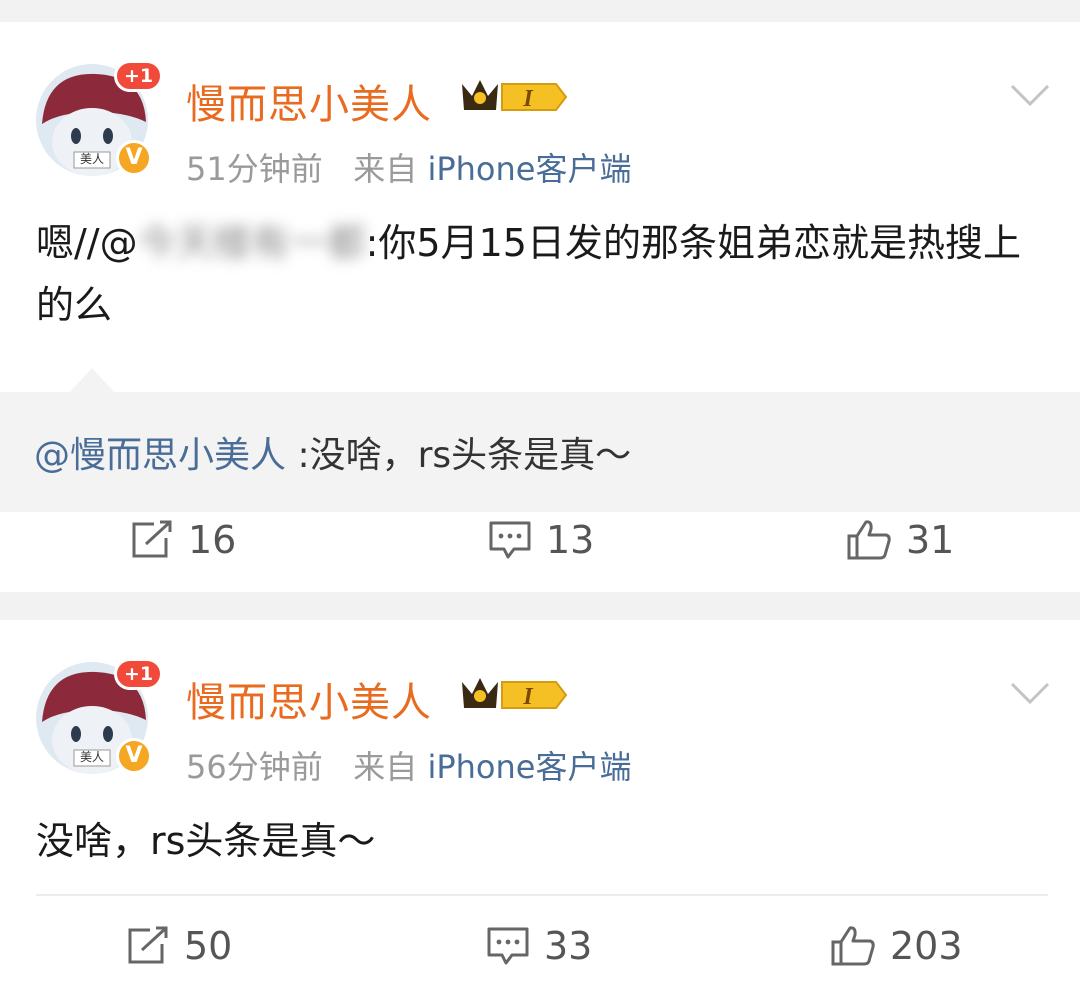  Describe the element at coordinates (541, 274) in the screenshot. I see `post-content: 嗯//@今天楼有一都:你5月15日发的那条姐弟恋就是热搜上的么` at that location.